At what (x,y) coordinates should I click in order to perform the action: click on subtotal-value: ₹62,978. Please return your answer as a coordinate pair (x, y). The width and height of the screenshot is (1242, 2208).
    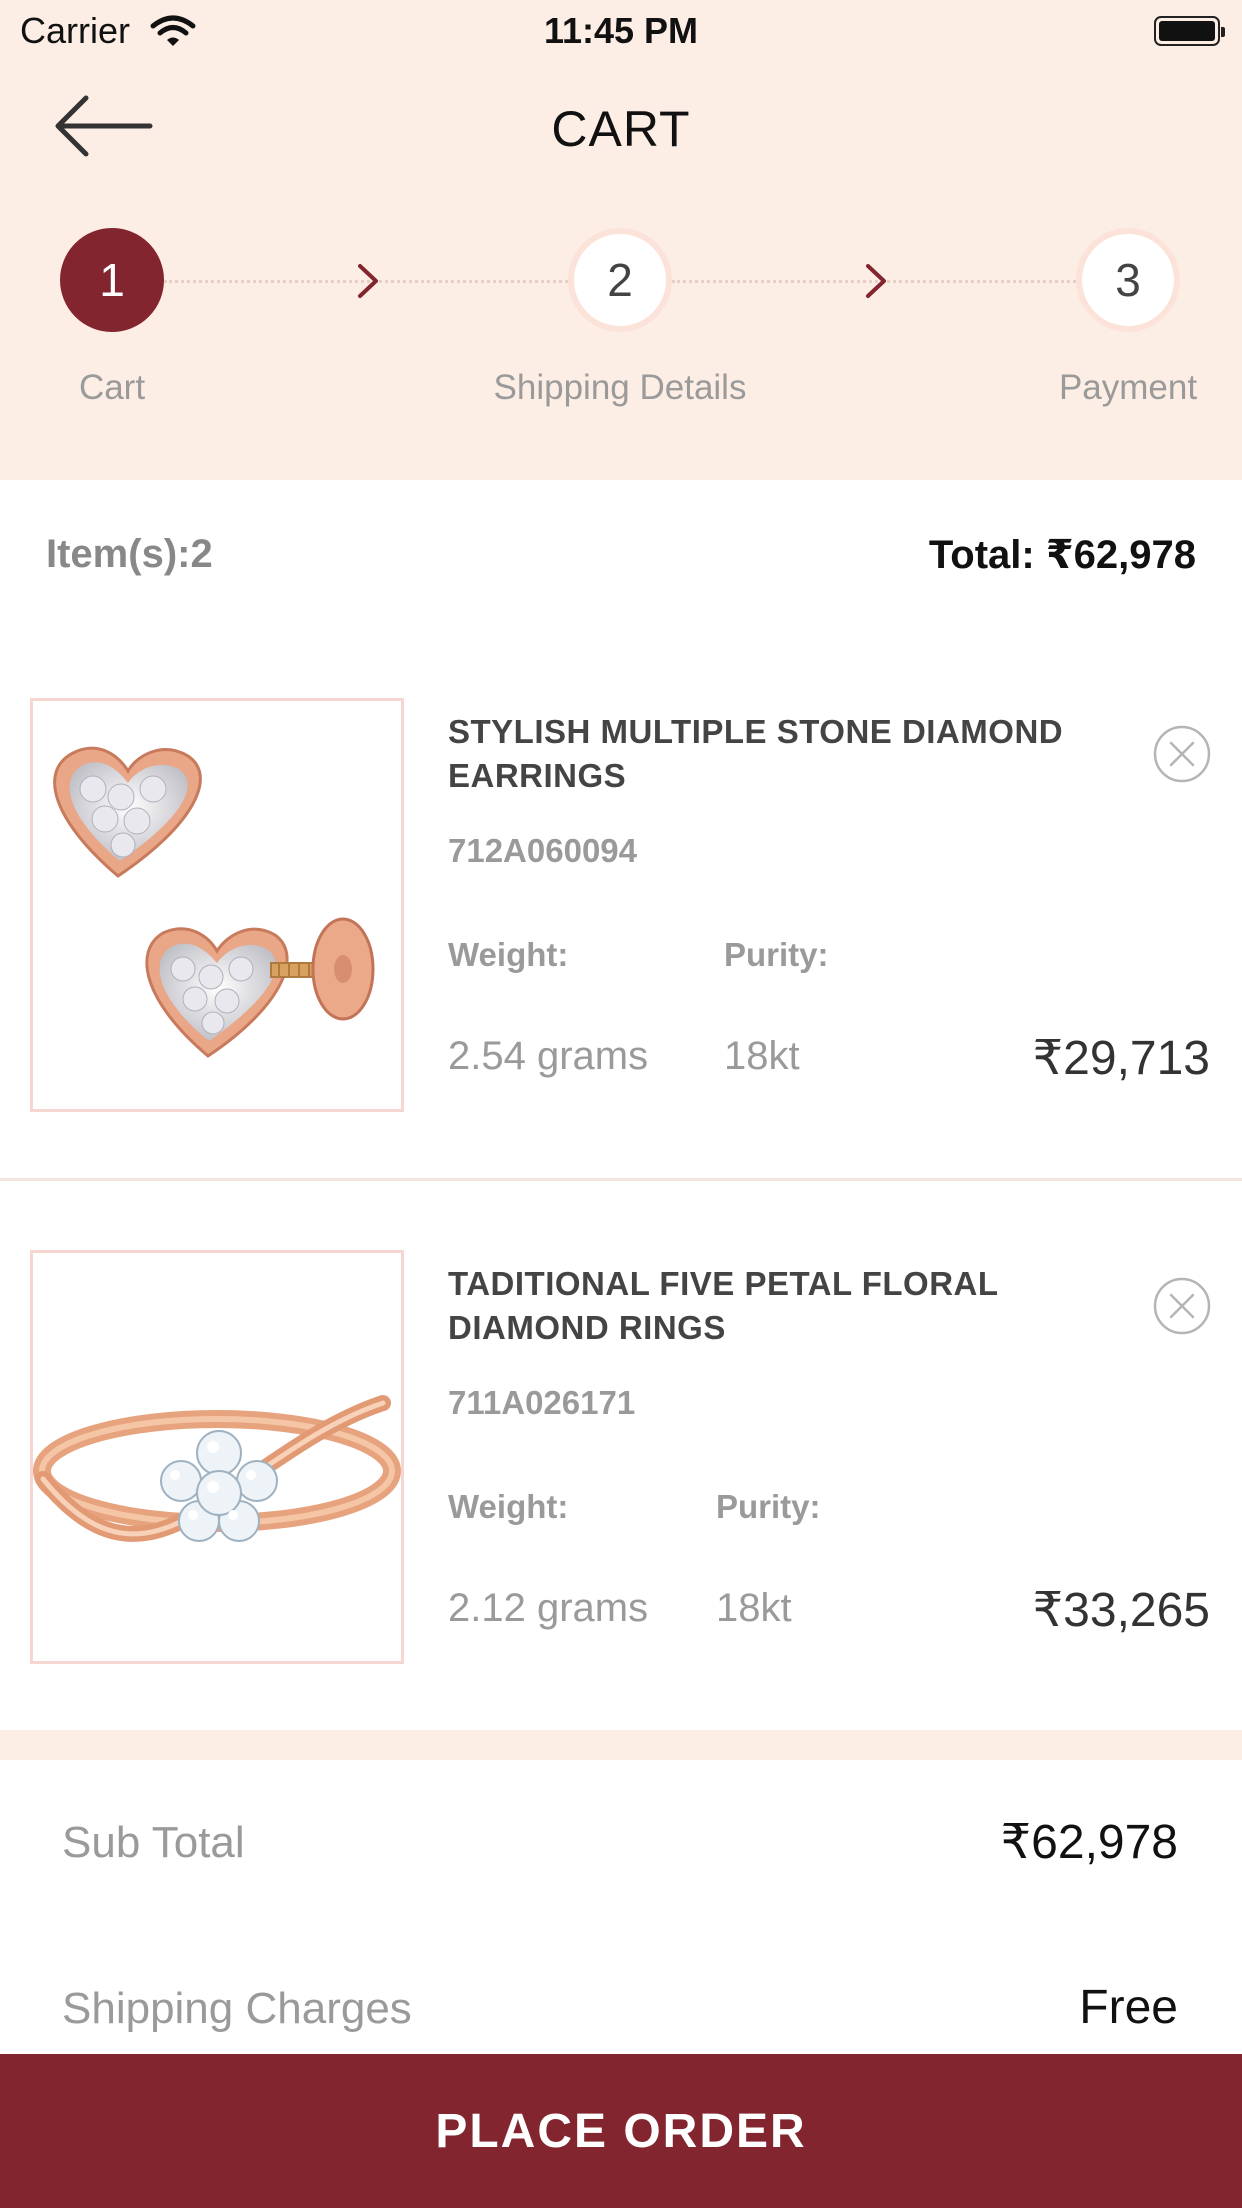
    Looking at the image, I should click on (1089, 1842).